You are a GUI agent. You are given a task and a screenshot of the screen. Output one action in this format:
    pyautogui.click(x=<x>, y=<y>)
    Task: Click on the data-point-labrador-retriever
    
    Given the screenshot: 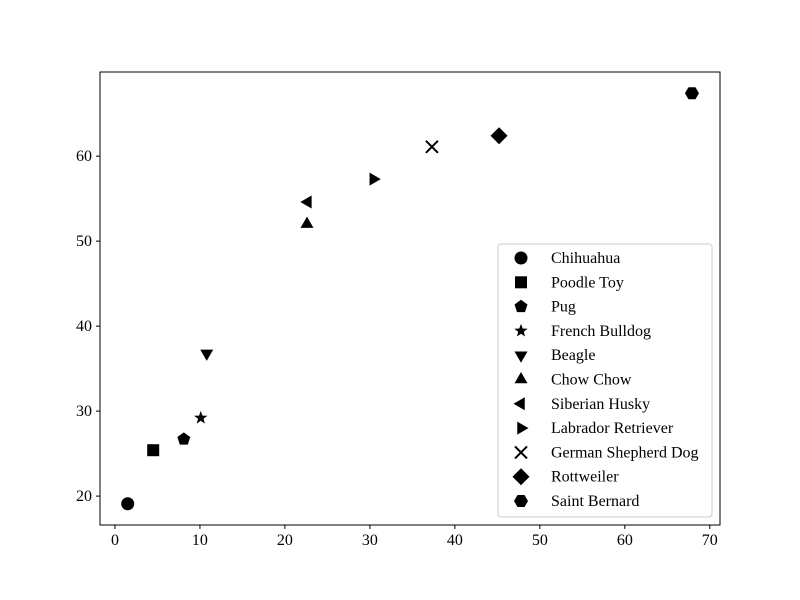 What is the action you would take?
    pyautogui.click(x=375, y=179)
    